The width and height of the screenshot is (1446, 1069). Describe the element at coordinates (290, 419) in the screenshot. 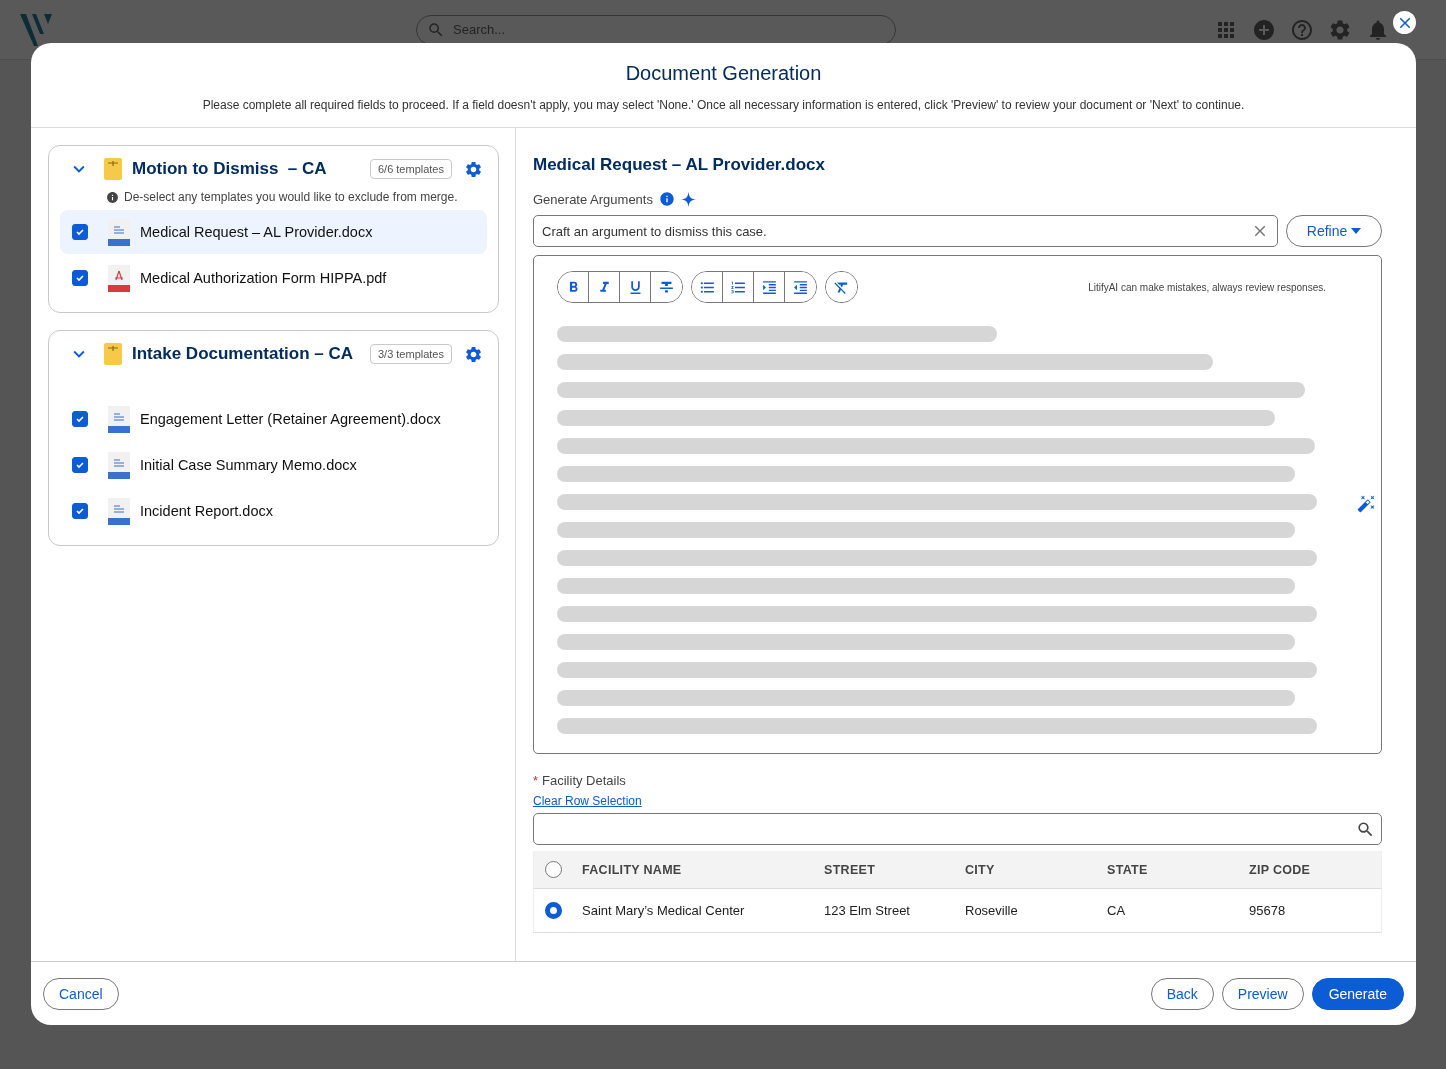

I see `template-name: Engagement Letter (Retainer Agreement).docx` at that location.